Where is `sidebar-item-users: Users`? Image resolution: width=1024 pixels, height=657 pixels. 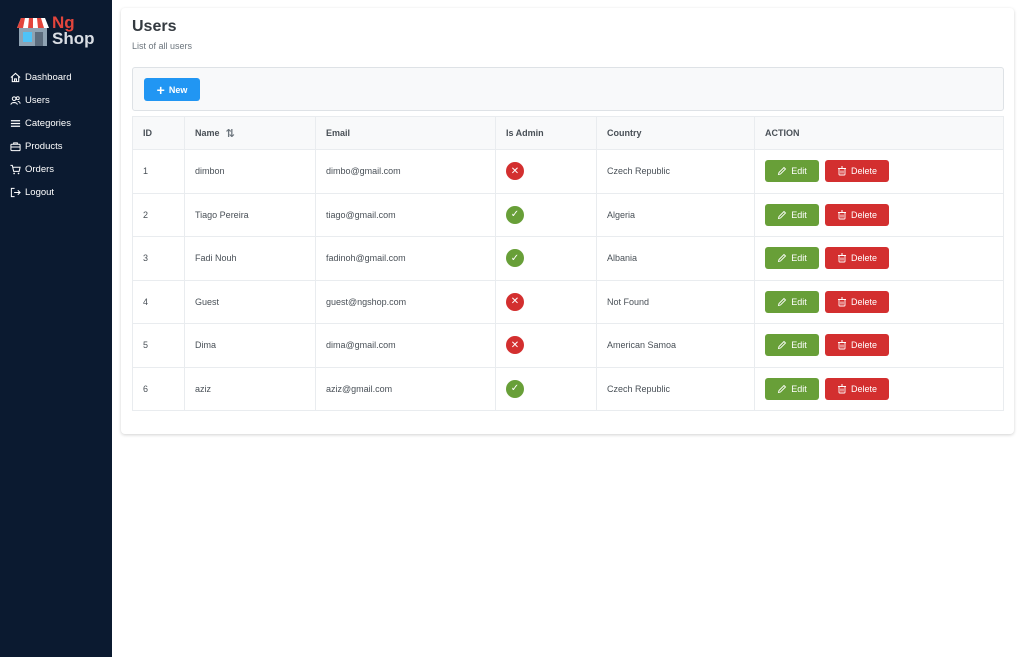
sidebar-item-users: Users is located at coordinates (56, 100).